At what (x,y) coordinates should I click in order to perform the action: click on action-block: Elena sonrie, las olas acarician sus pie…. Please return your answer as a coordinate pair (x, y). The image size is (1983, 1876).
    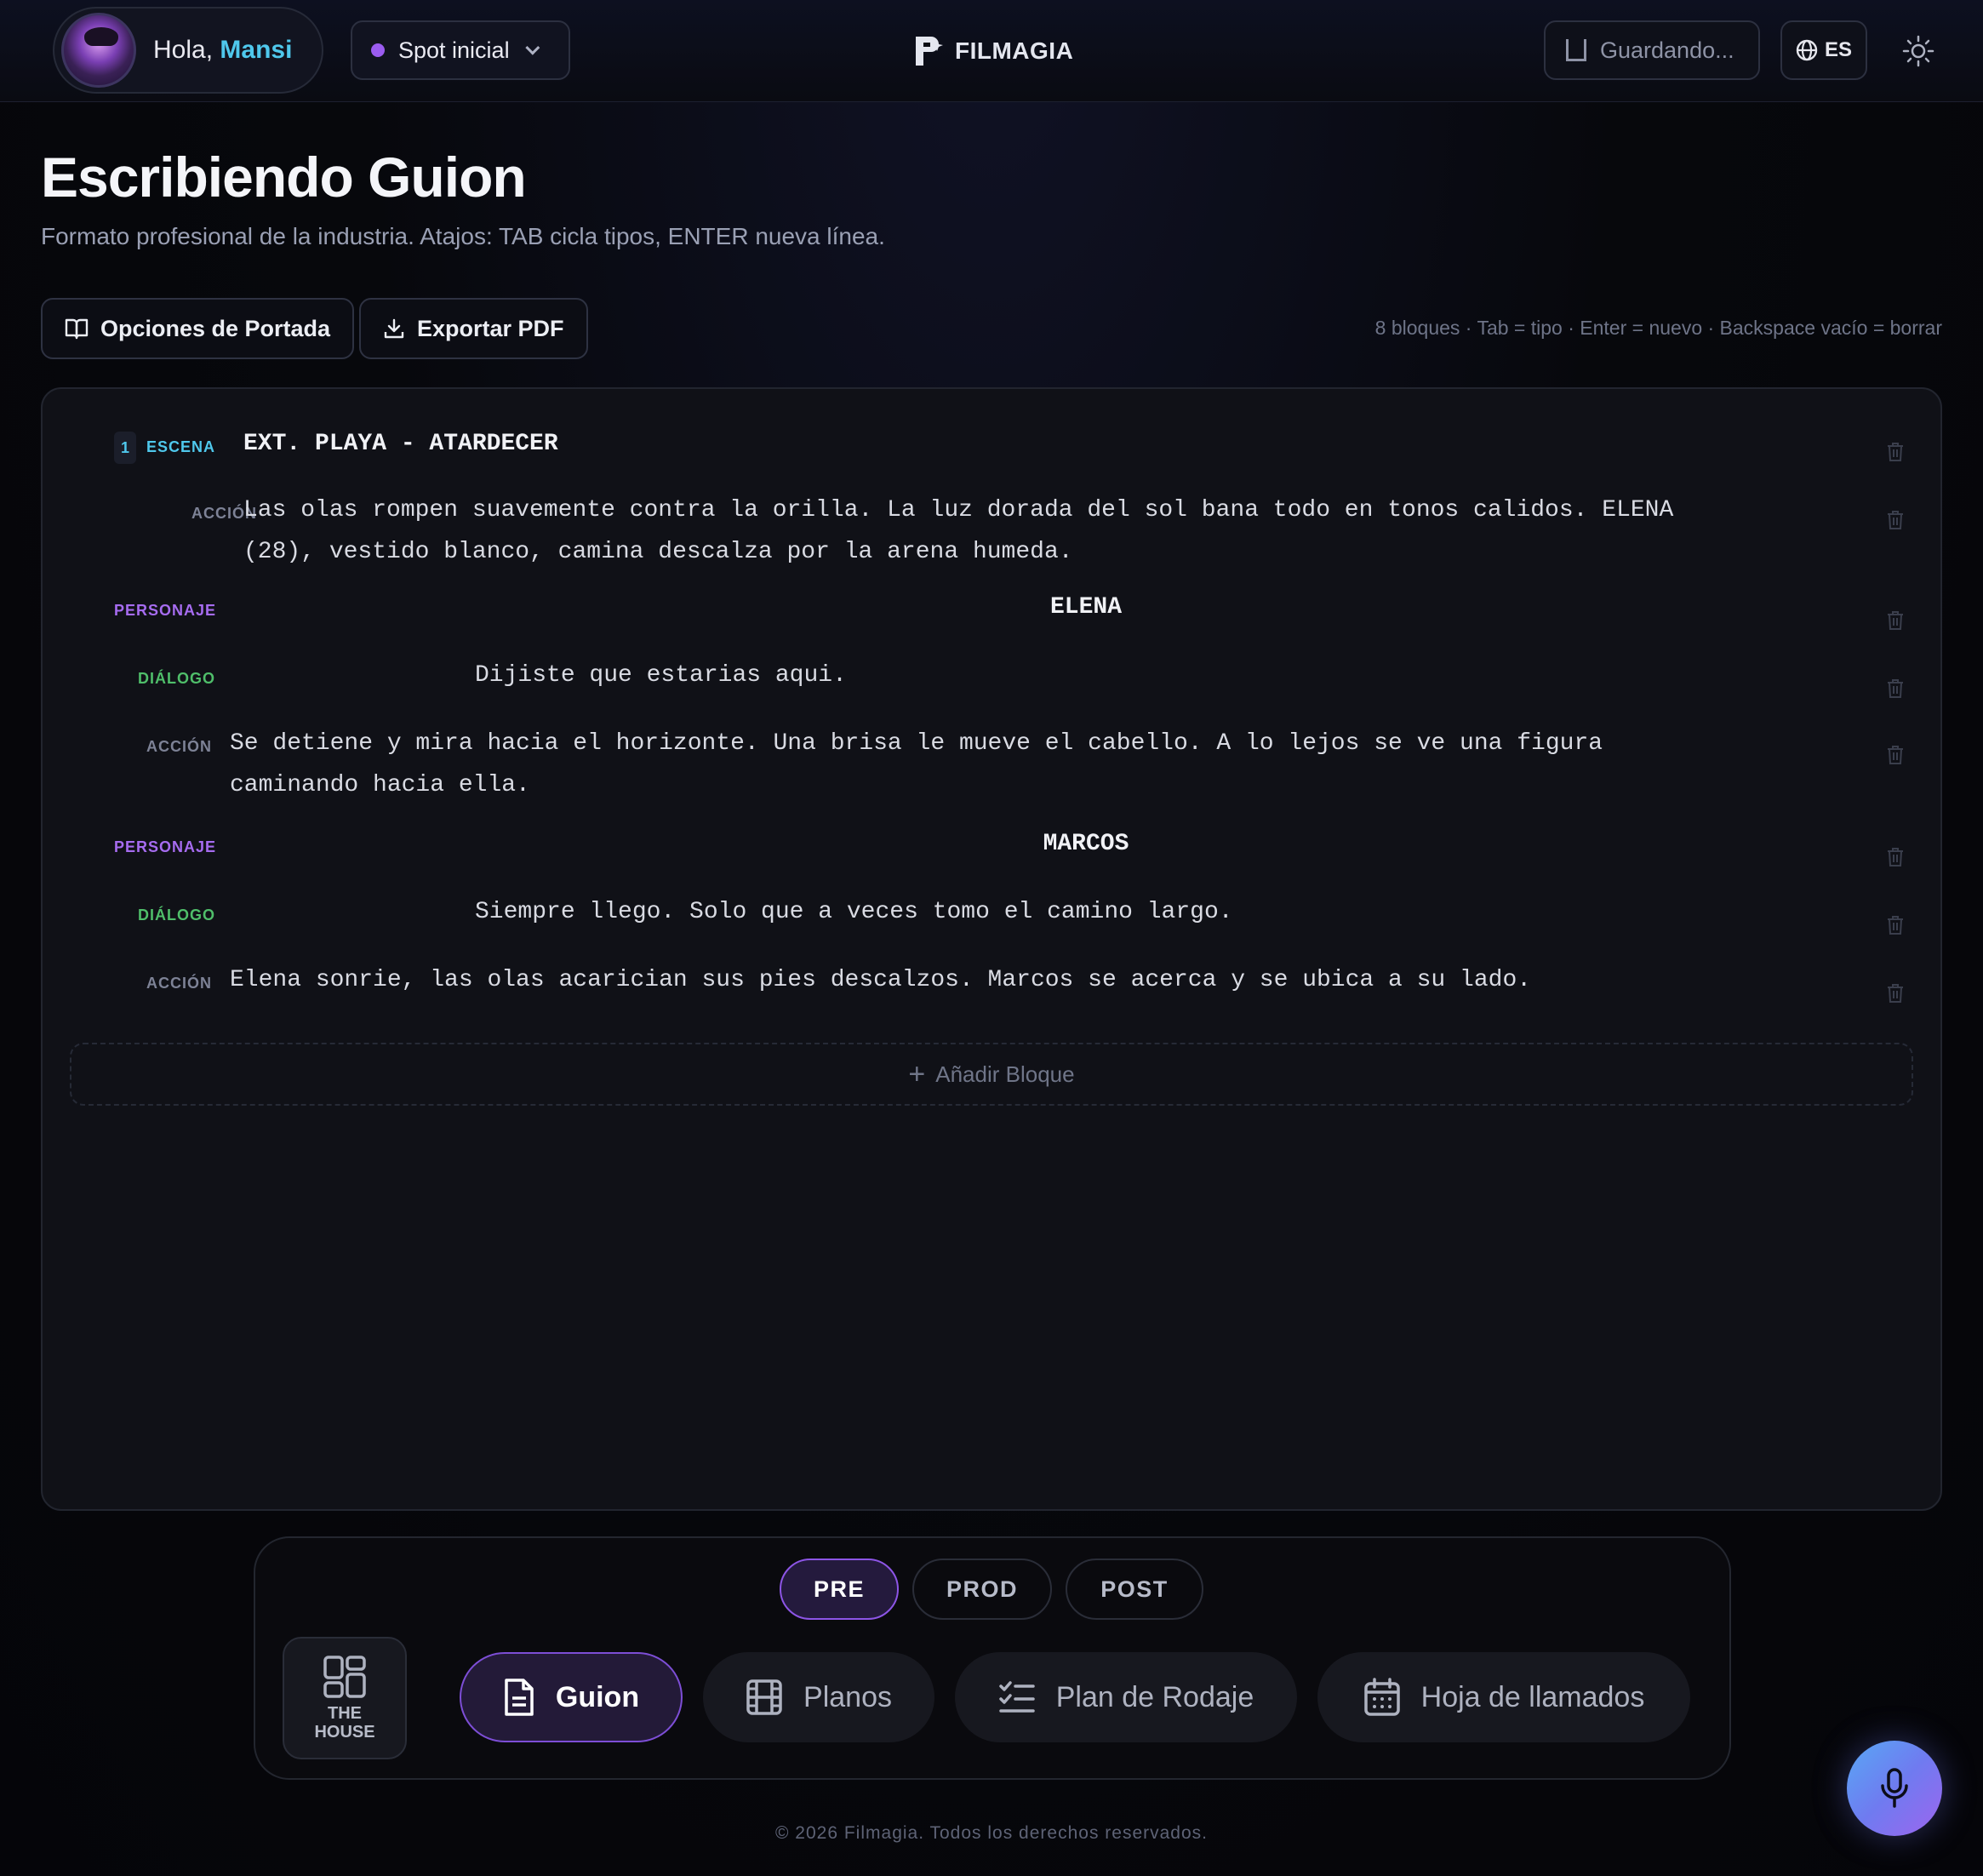
    Looking at the image, I should click on (880, 980).